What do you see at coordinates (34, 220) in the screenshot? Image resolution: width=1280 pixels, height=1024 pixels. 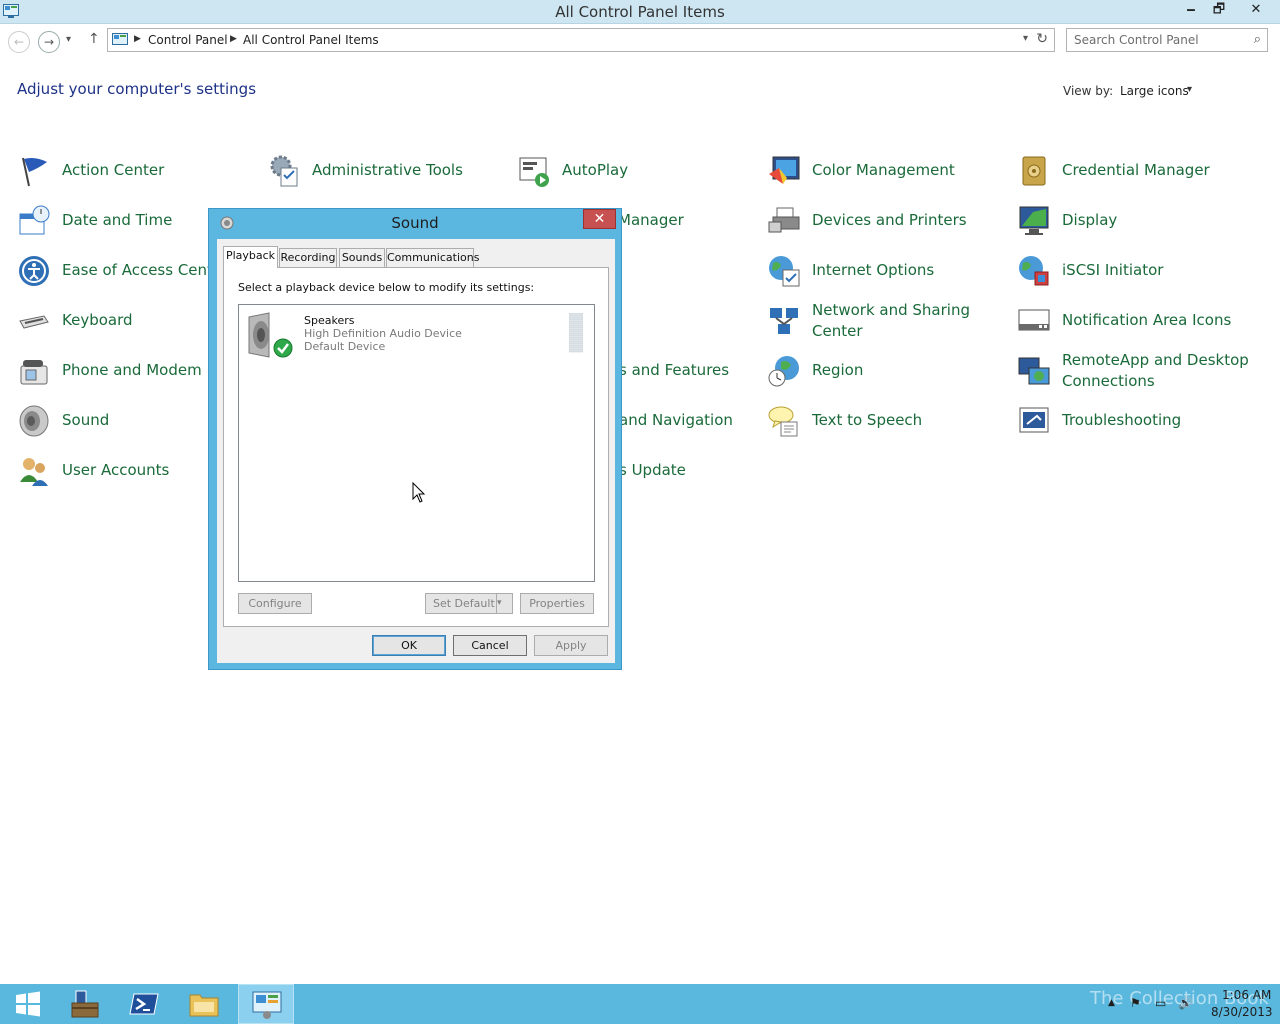 I see `calendar-clock-icon` at bounding box center [34, 220].